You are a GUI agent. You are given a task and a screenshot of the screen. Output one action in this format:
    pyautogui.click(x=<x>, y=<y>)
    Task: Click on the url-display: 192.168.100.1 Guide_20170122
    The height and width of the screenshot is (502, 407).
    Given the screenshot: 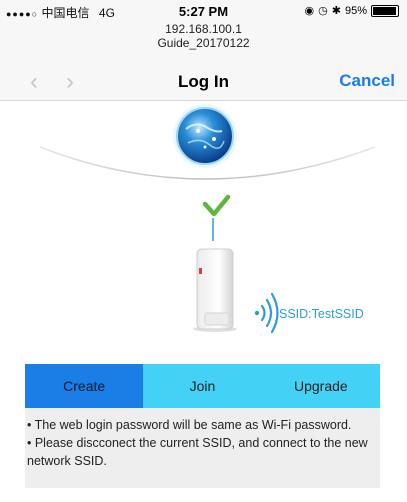 What is the action you would take?
    pyautogui.click(x=203, y=43)
    